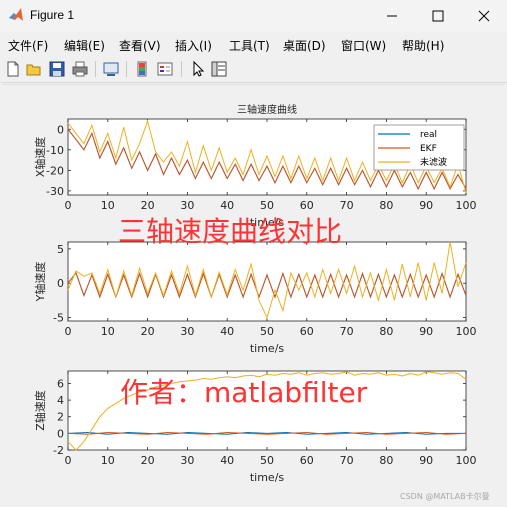 The width and height of the screenshot is (507, 507). What do you see at coordinates (13, 69) in the screenshot?
I see `new-file-icon` at bounding box center [13, 69].